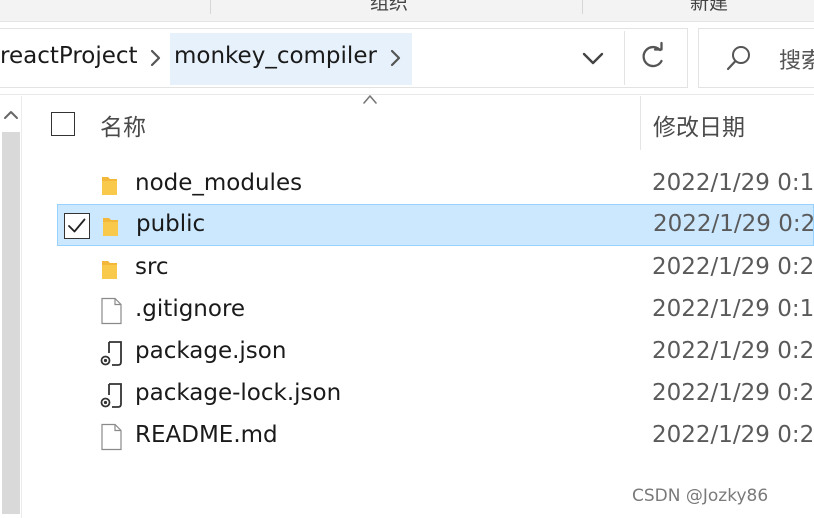 This screenshot has width=814, height=518. Describe the element at coordinates (190, 309) in the screenshot. I see `file-name: .gitignore` at that location.